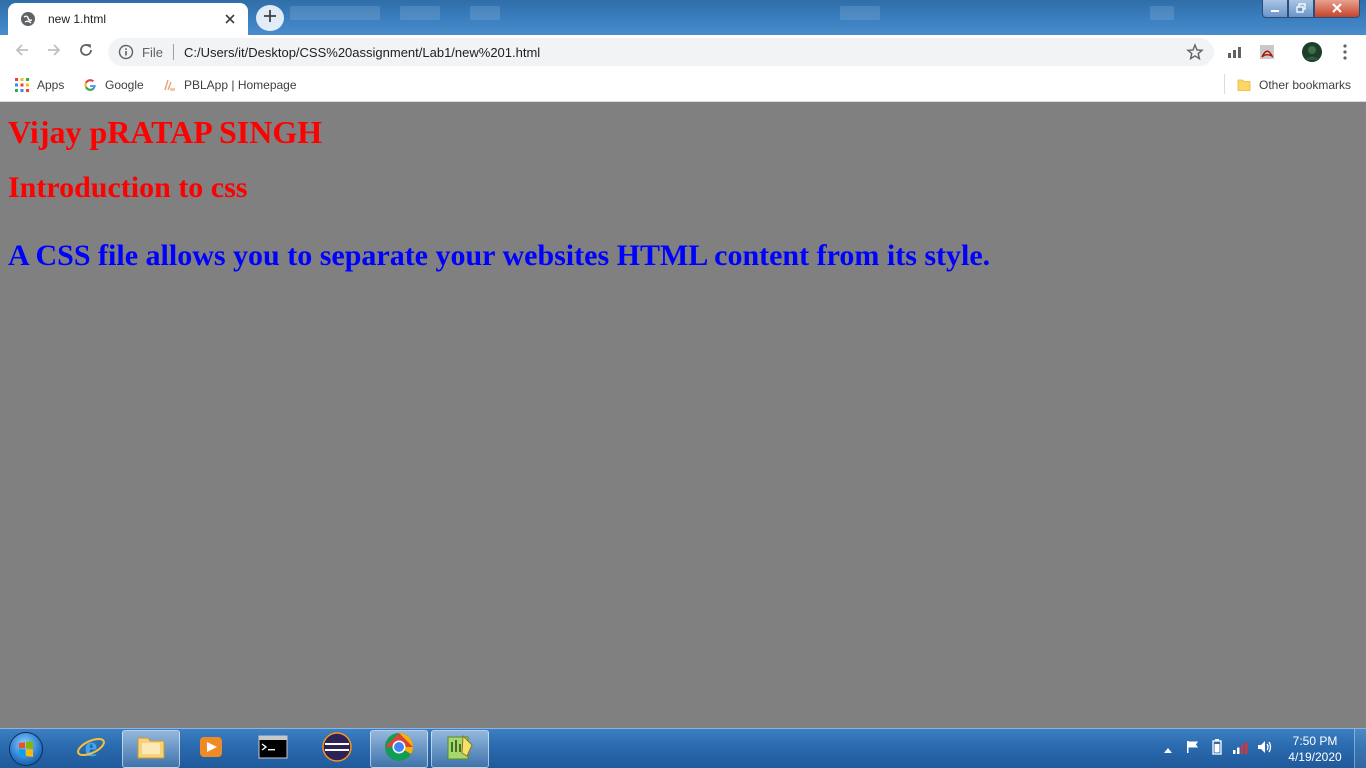  I want to click on browser-title-bar: new 1.html, so click(683, 17).